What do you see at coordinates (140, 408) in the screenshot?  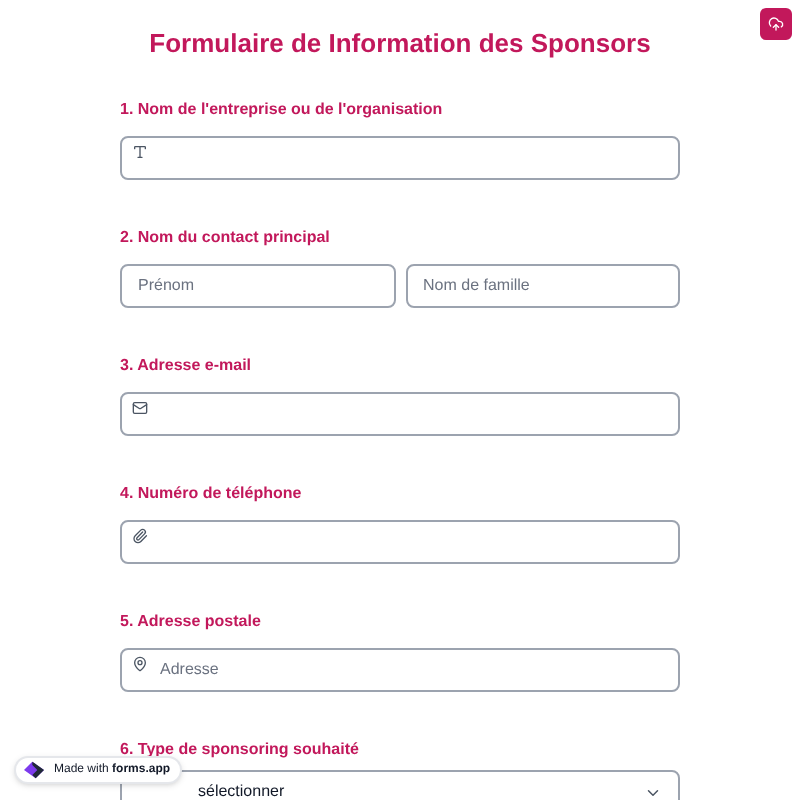 I see `mail-icon` at bounding box center [140, 408].